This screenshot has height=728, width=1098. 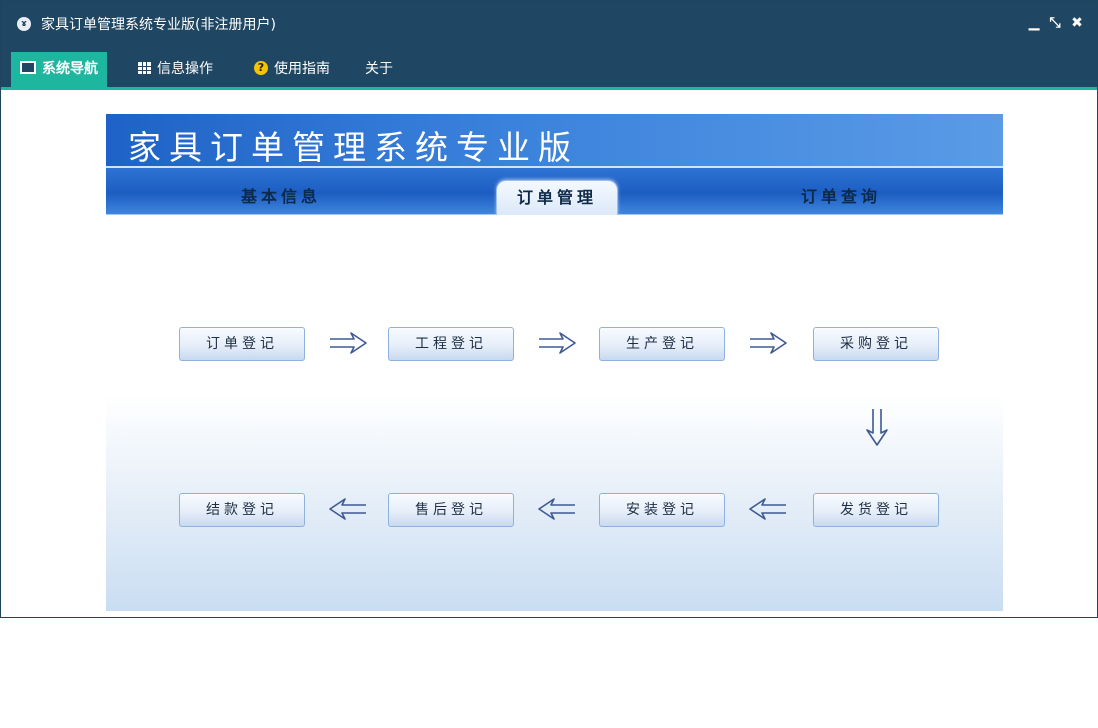 What do you see at coordinates (70, 69) in the screenshot?
I see `menu-label: 系统导航` at bounding box center [70, 69].